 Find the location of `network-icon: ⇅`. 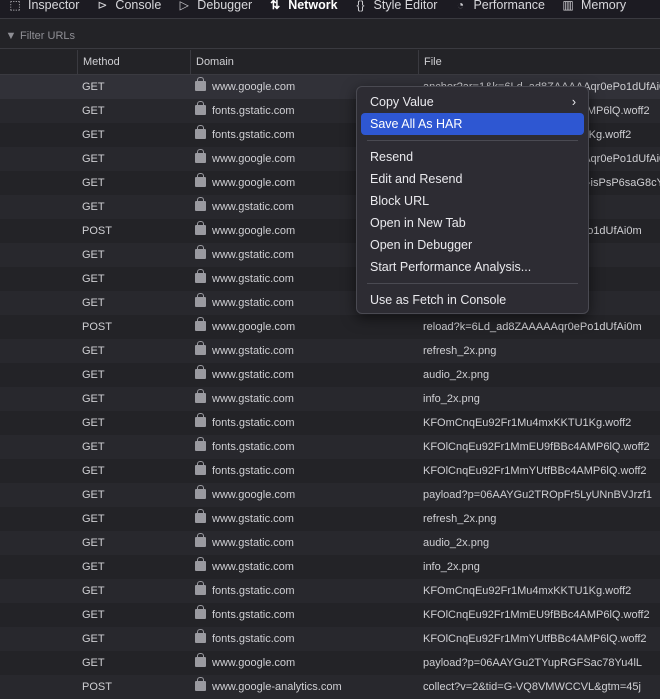

network-icon: ⇅ is located at coordinates (275, 6).